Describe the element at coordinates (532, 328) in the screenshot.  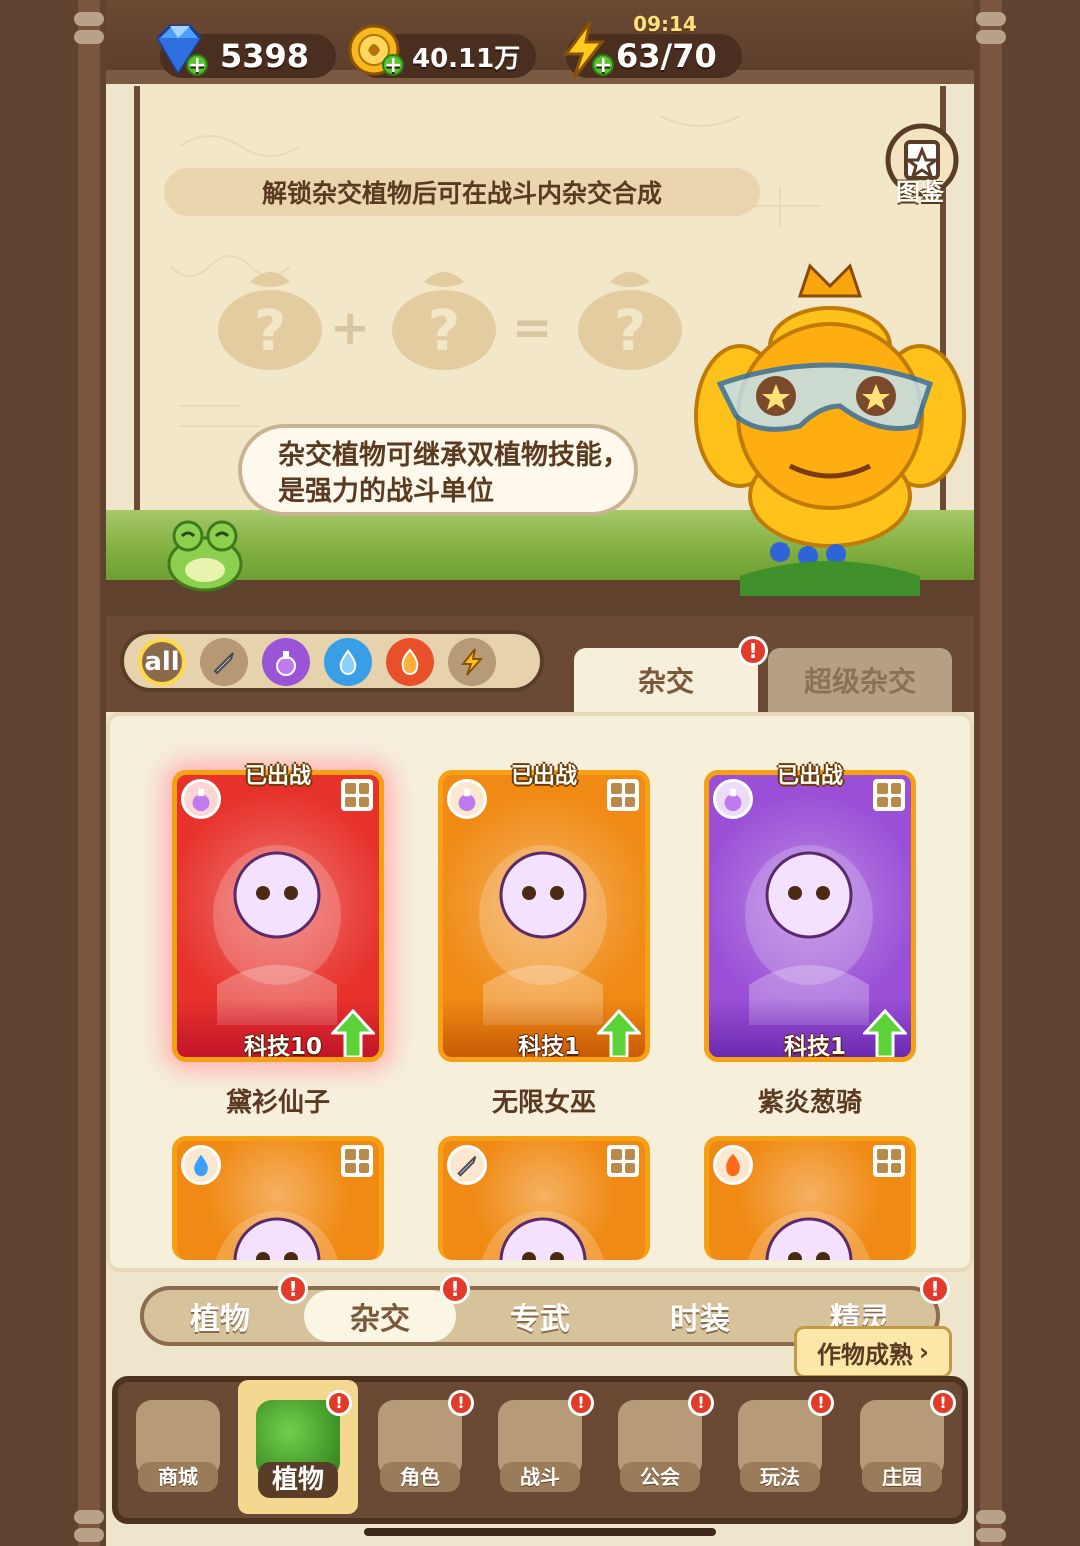
I see `equals-sign: =` at that location.